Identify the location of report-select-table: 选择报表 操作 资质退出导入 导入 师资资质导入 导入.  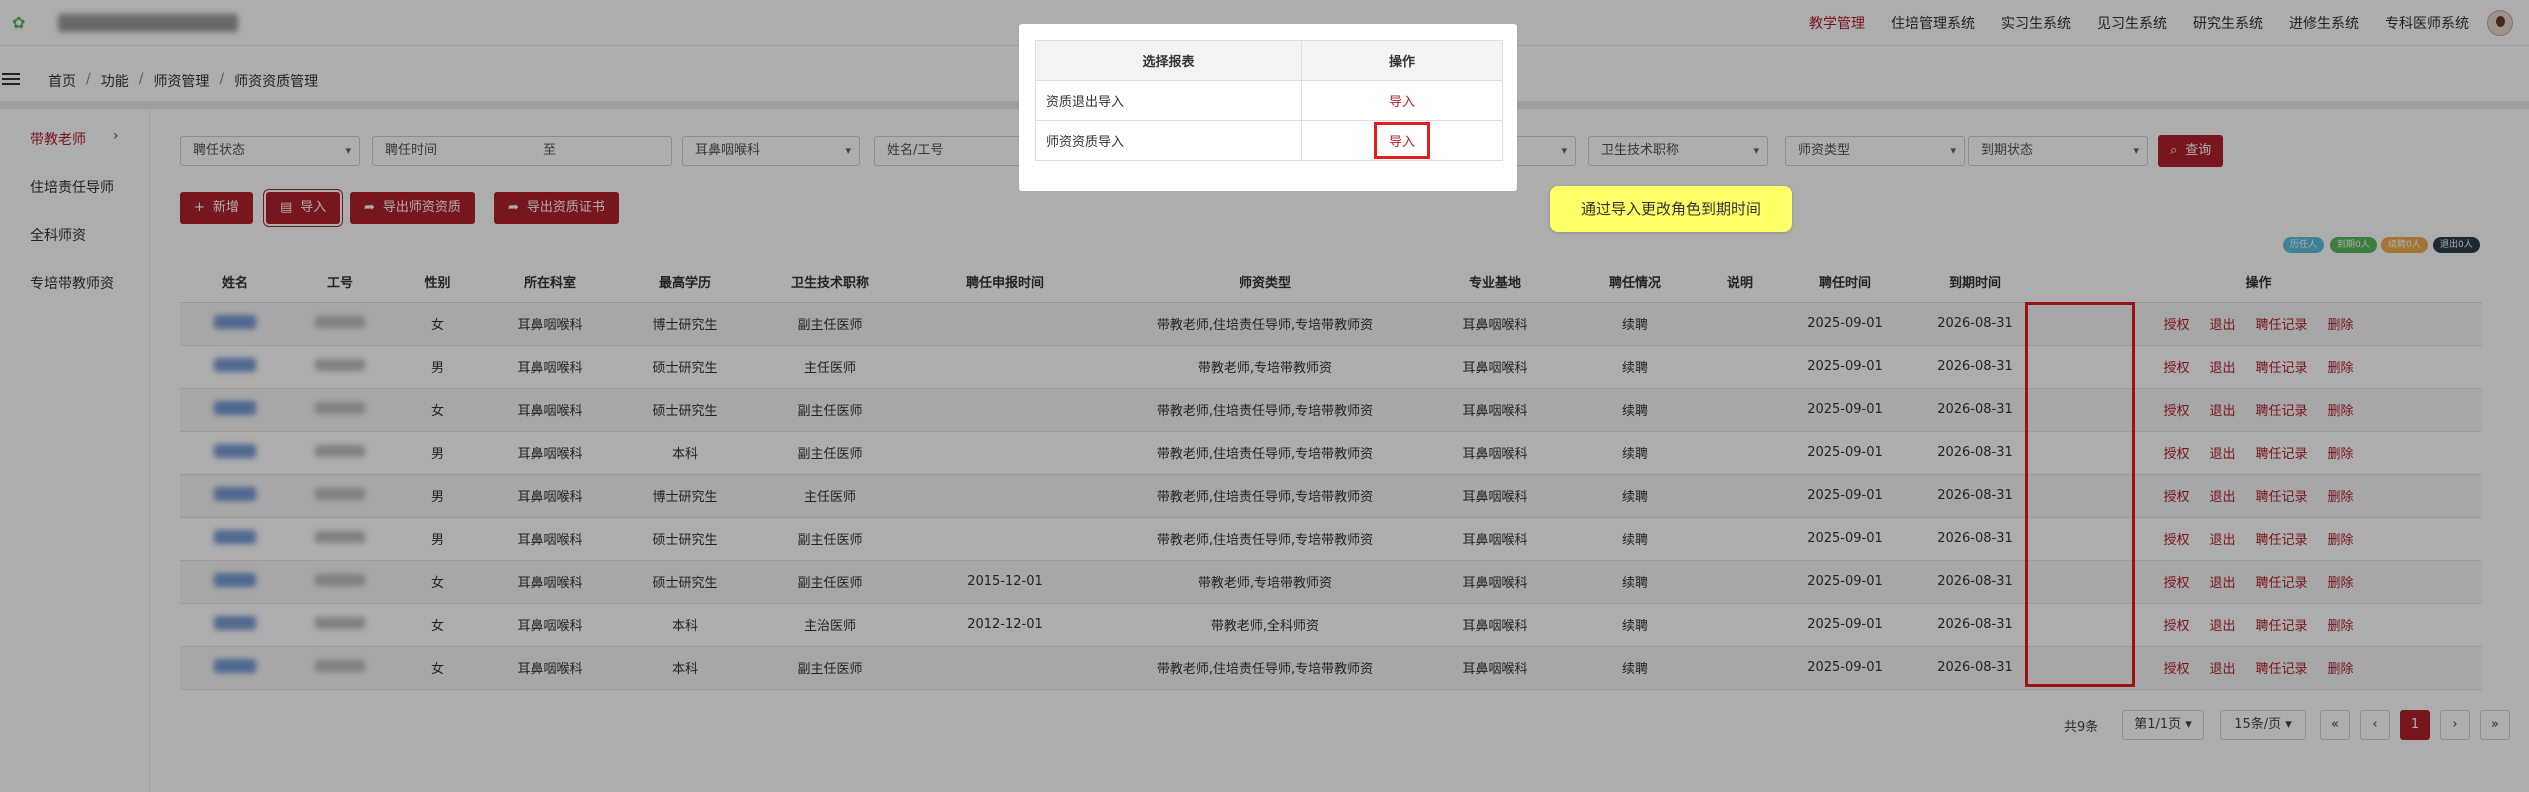
(1269, 100).